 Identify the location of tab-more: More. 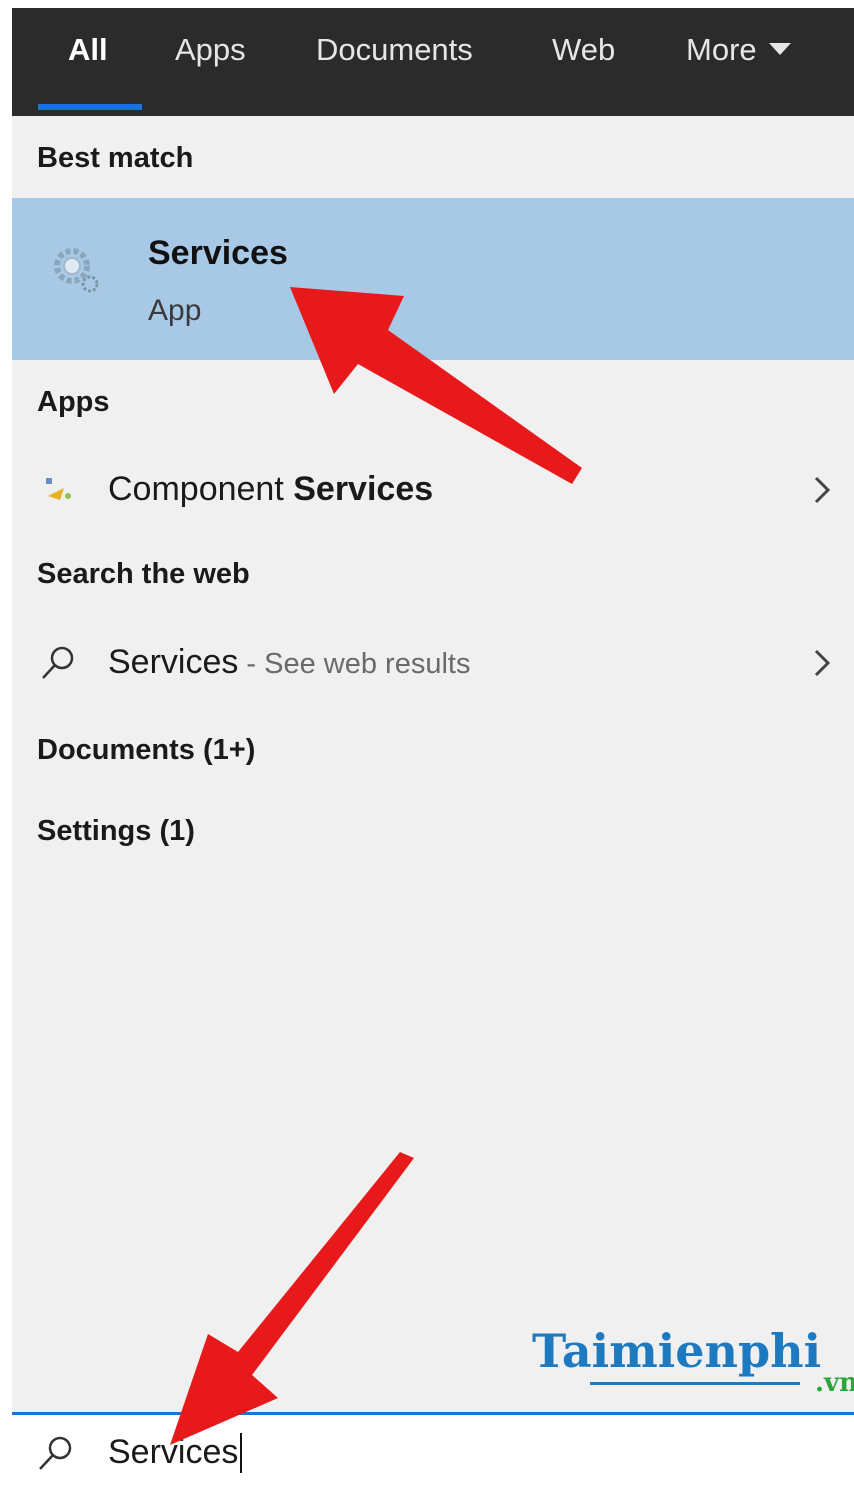
(738, 50).